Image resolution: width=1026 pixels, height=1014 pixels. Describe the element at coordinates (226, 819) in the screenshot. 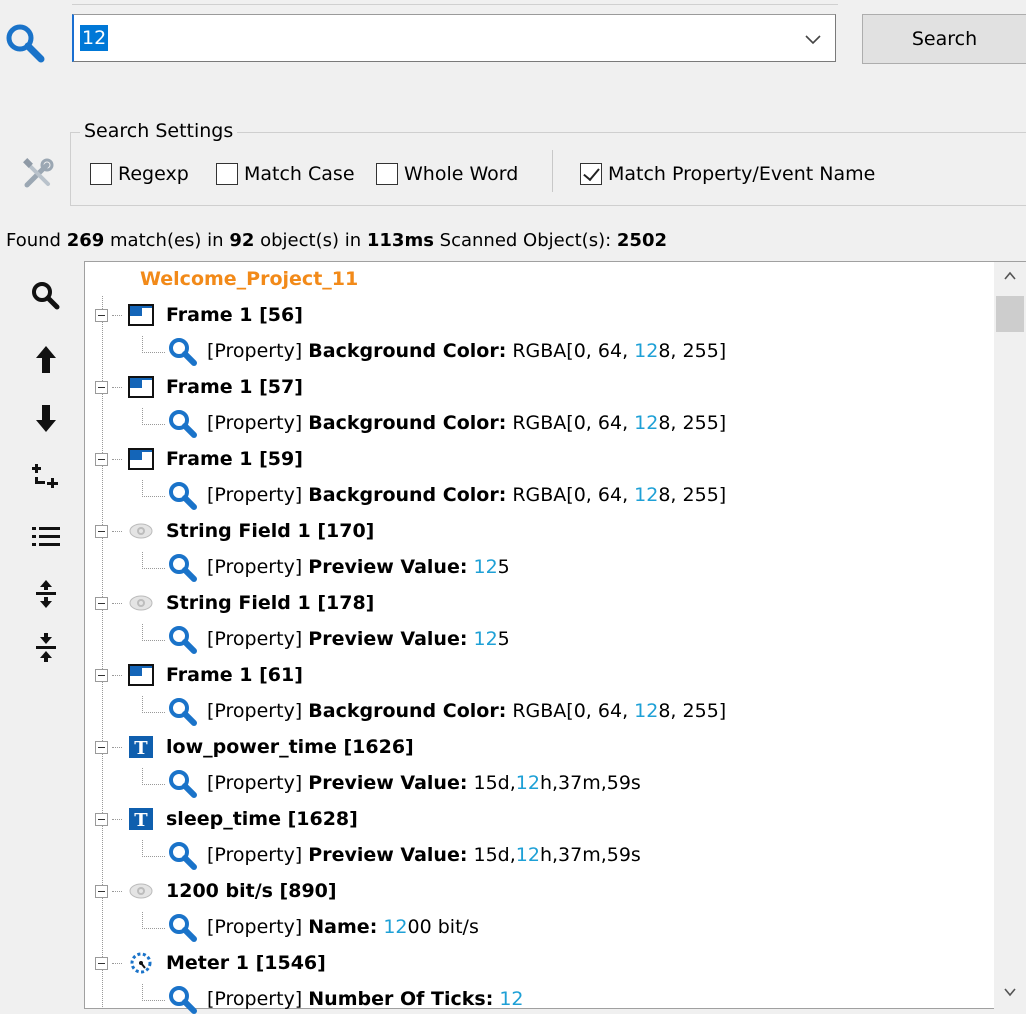

I see `tree-object-row: Tsleep_time [1628]` at that location.